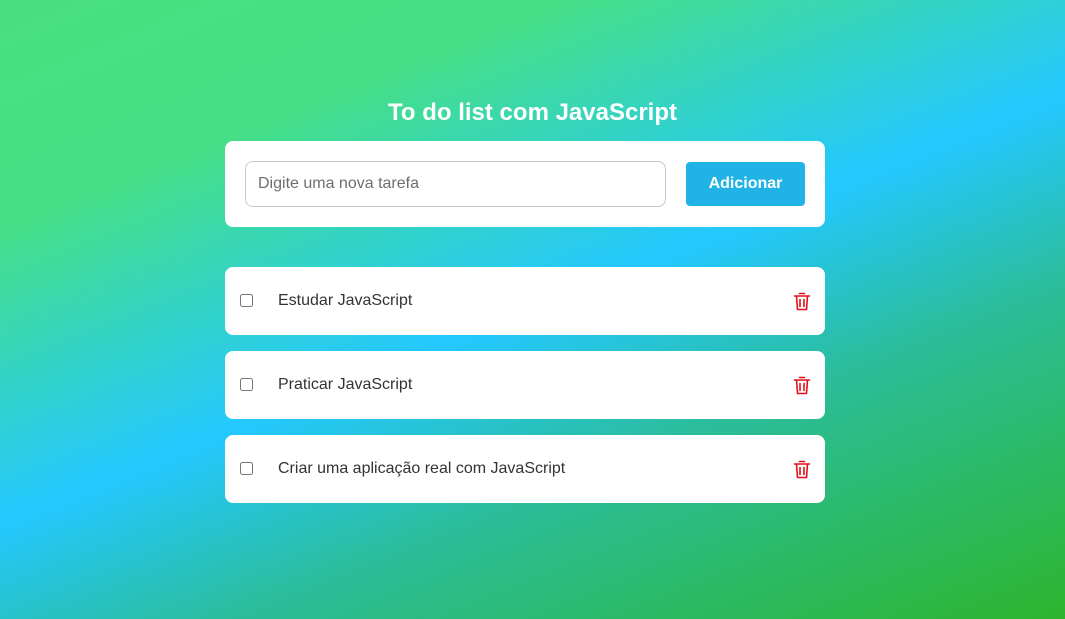 This screenshot has height=619, width=1065. What do you see at coordinates (422, 468) in the screenshot?
I see `task-label: Criar uma aplicação real com JavaScript` at bounding box center [422, 468].